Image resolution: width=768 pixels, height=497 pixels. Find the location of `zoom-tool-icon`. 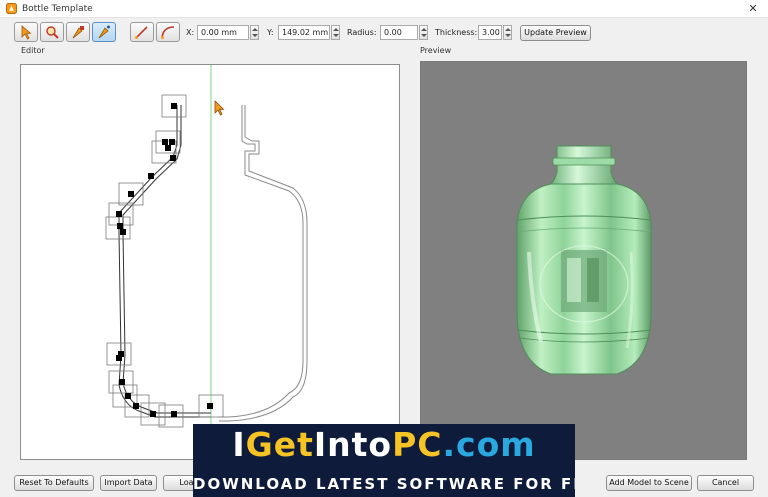

zoom-tool-icon is located at coordinates (52, 32).